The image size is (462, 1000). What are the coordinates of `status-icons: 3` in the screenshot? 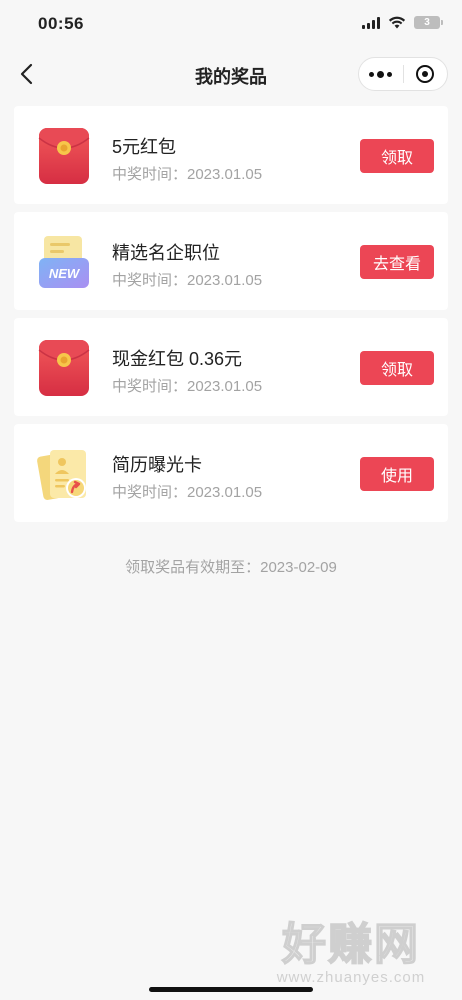 It's located at (402, 22).